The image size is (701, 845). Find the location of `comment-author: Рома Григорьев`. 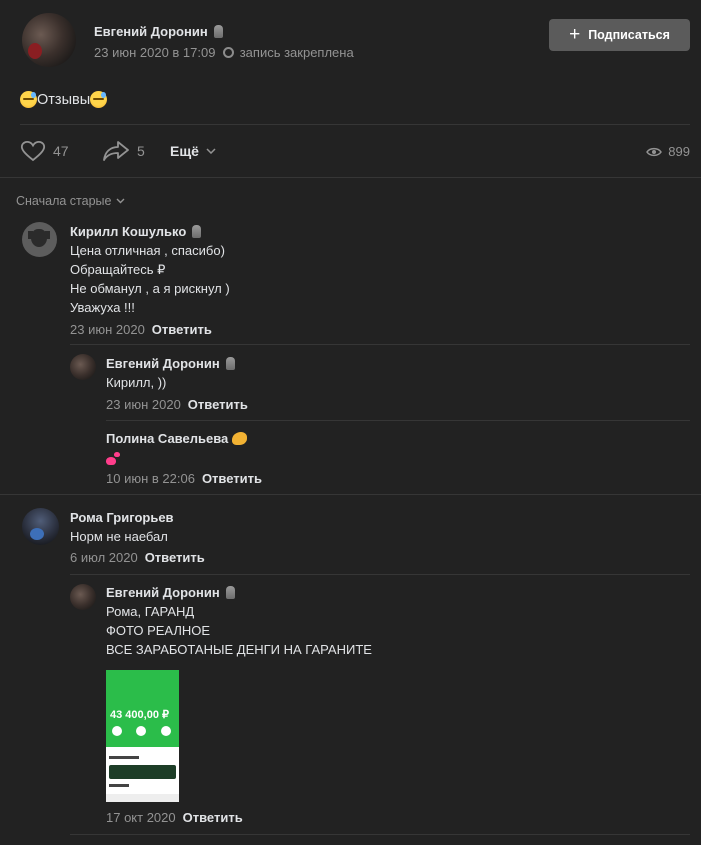

comment-author: Рома Григорьев is located at coordinates (122, 517).